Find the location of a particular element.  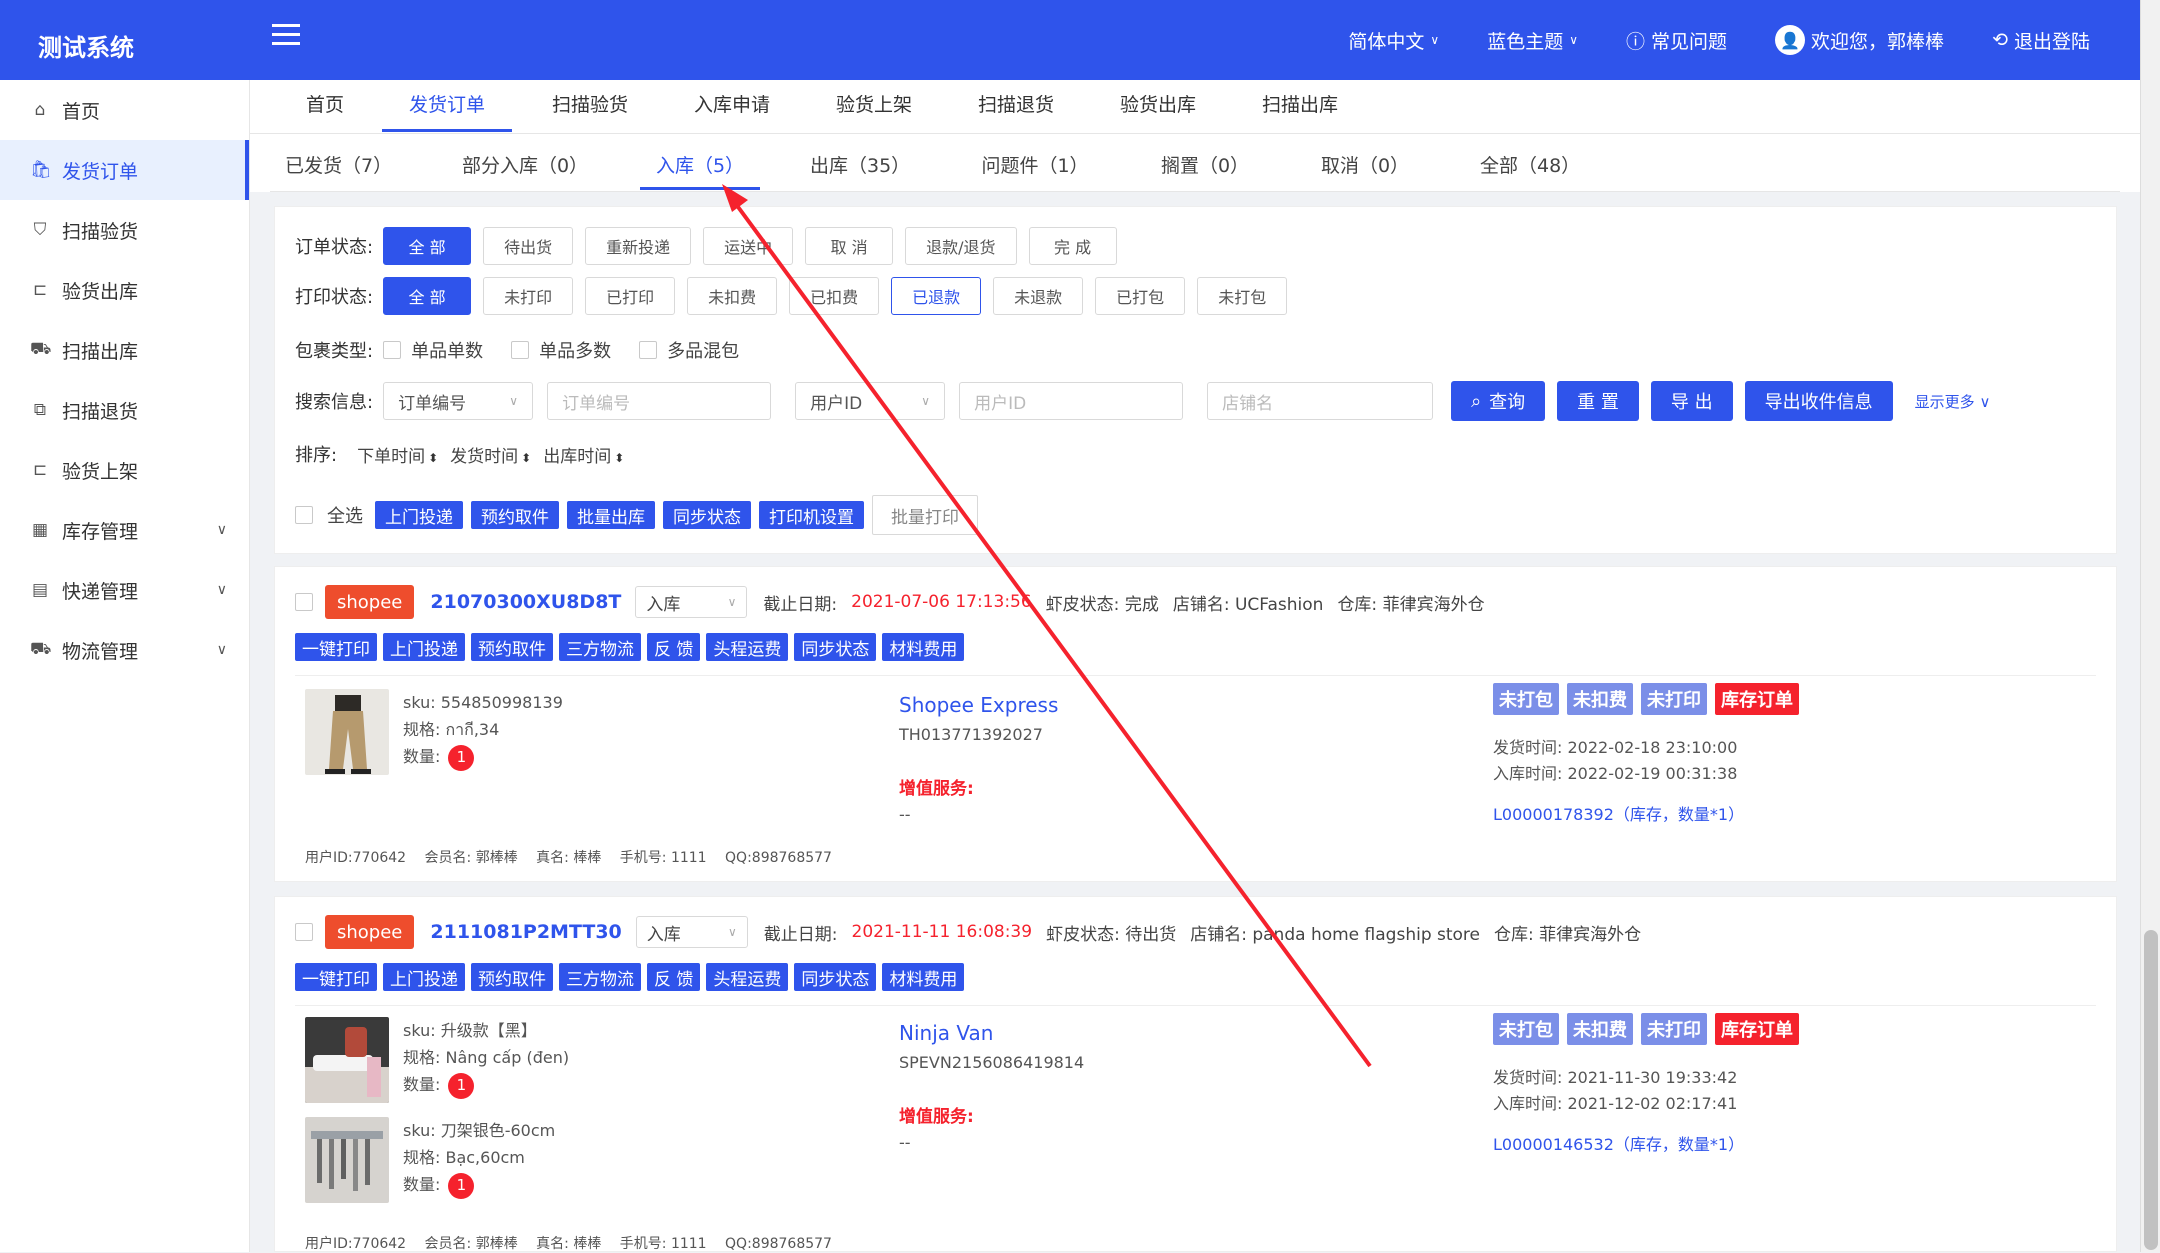

lot-link: L00000178392（库存，数量*1） is located at coordinates (1650, 813).